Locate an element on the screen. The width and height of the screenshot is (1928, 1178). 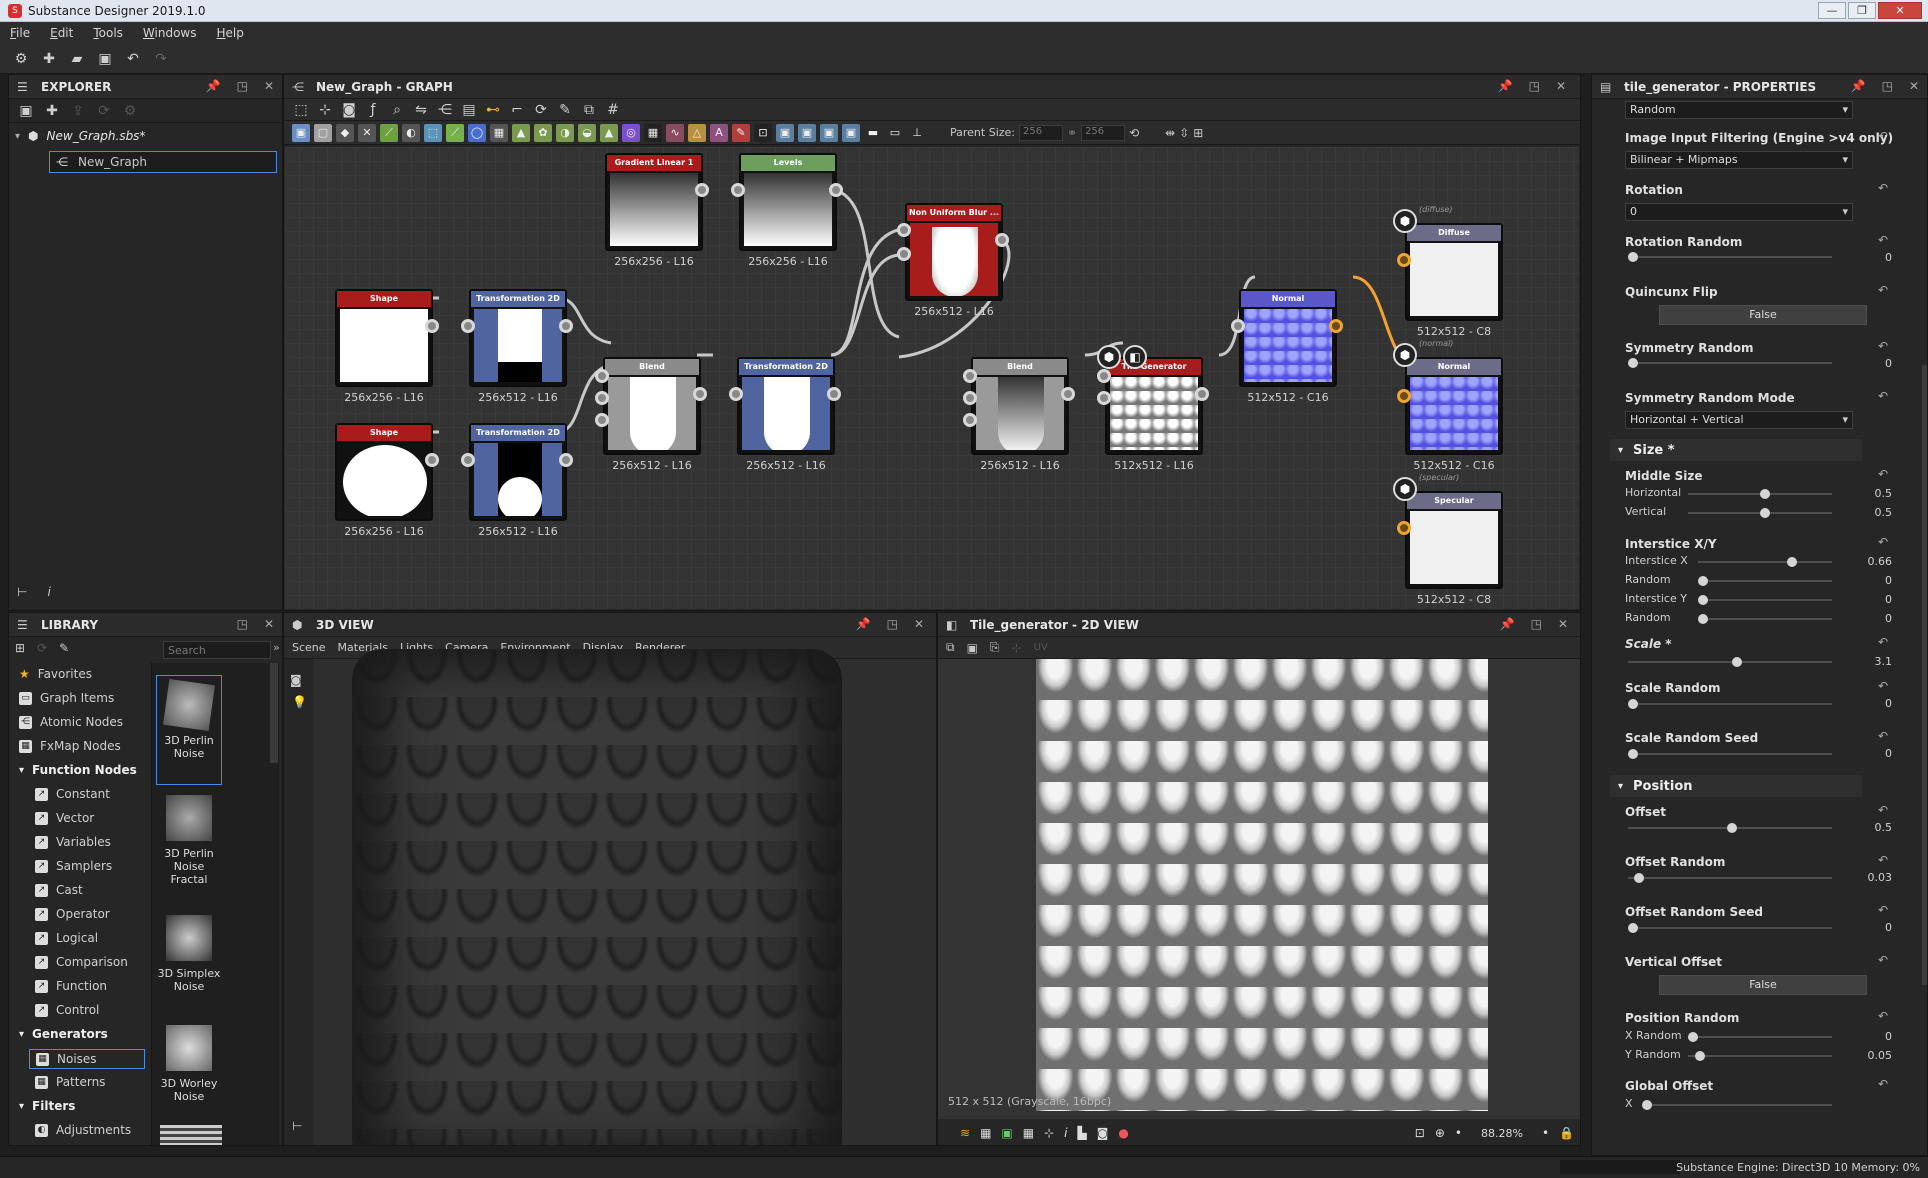
function-icon: ƒ is located at coordinates (373, 110).